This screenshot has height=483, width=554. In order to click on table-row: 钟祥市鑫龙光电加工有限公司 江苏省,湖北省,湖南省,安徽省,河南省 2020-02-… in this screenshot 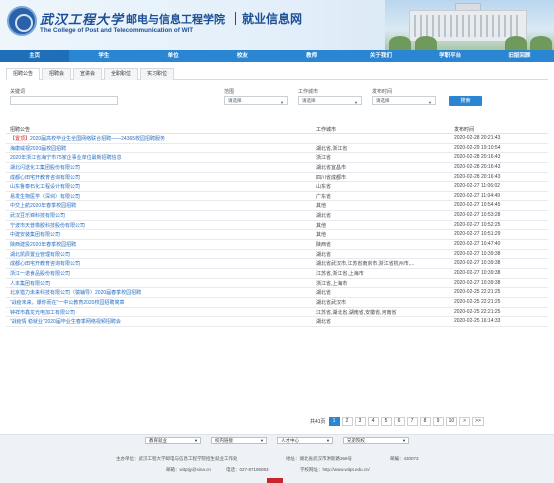, I will do `click(277, 313)`.